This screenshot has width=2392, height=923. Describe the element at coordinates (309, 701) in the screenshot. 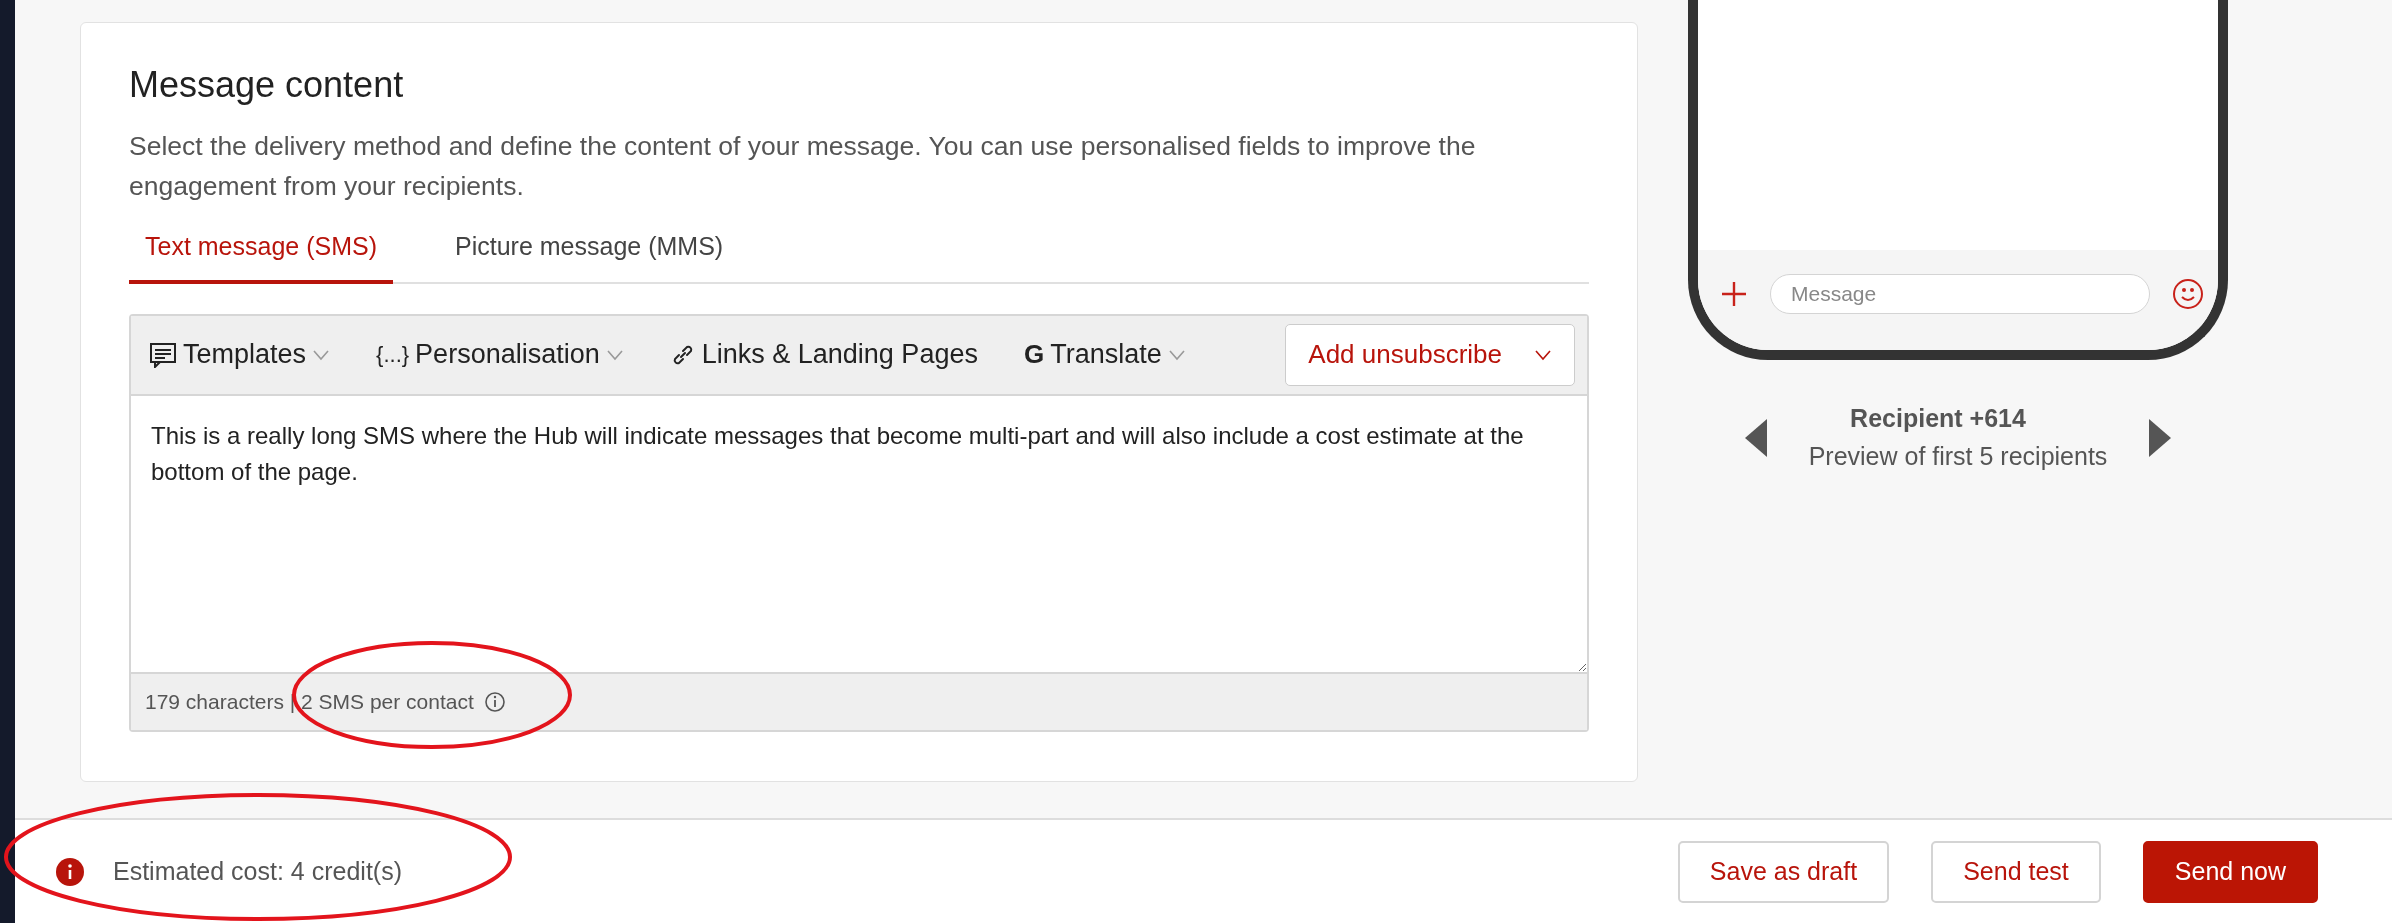

I see `character-counter: 179 characters | 2 SMS per contact` at that location.